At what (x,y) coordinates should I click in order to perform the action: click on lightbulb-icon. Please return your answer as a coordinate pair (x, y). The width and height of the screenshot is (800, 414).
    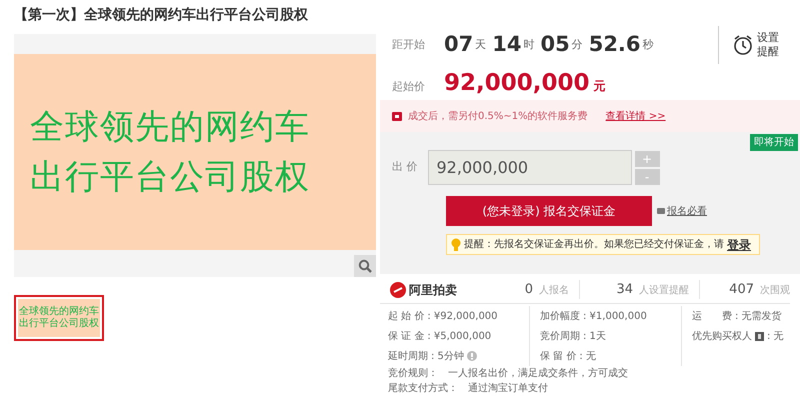
    Looking at the image, I should click on (456, 245).